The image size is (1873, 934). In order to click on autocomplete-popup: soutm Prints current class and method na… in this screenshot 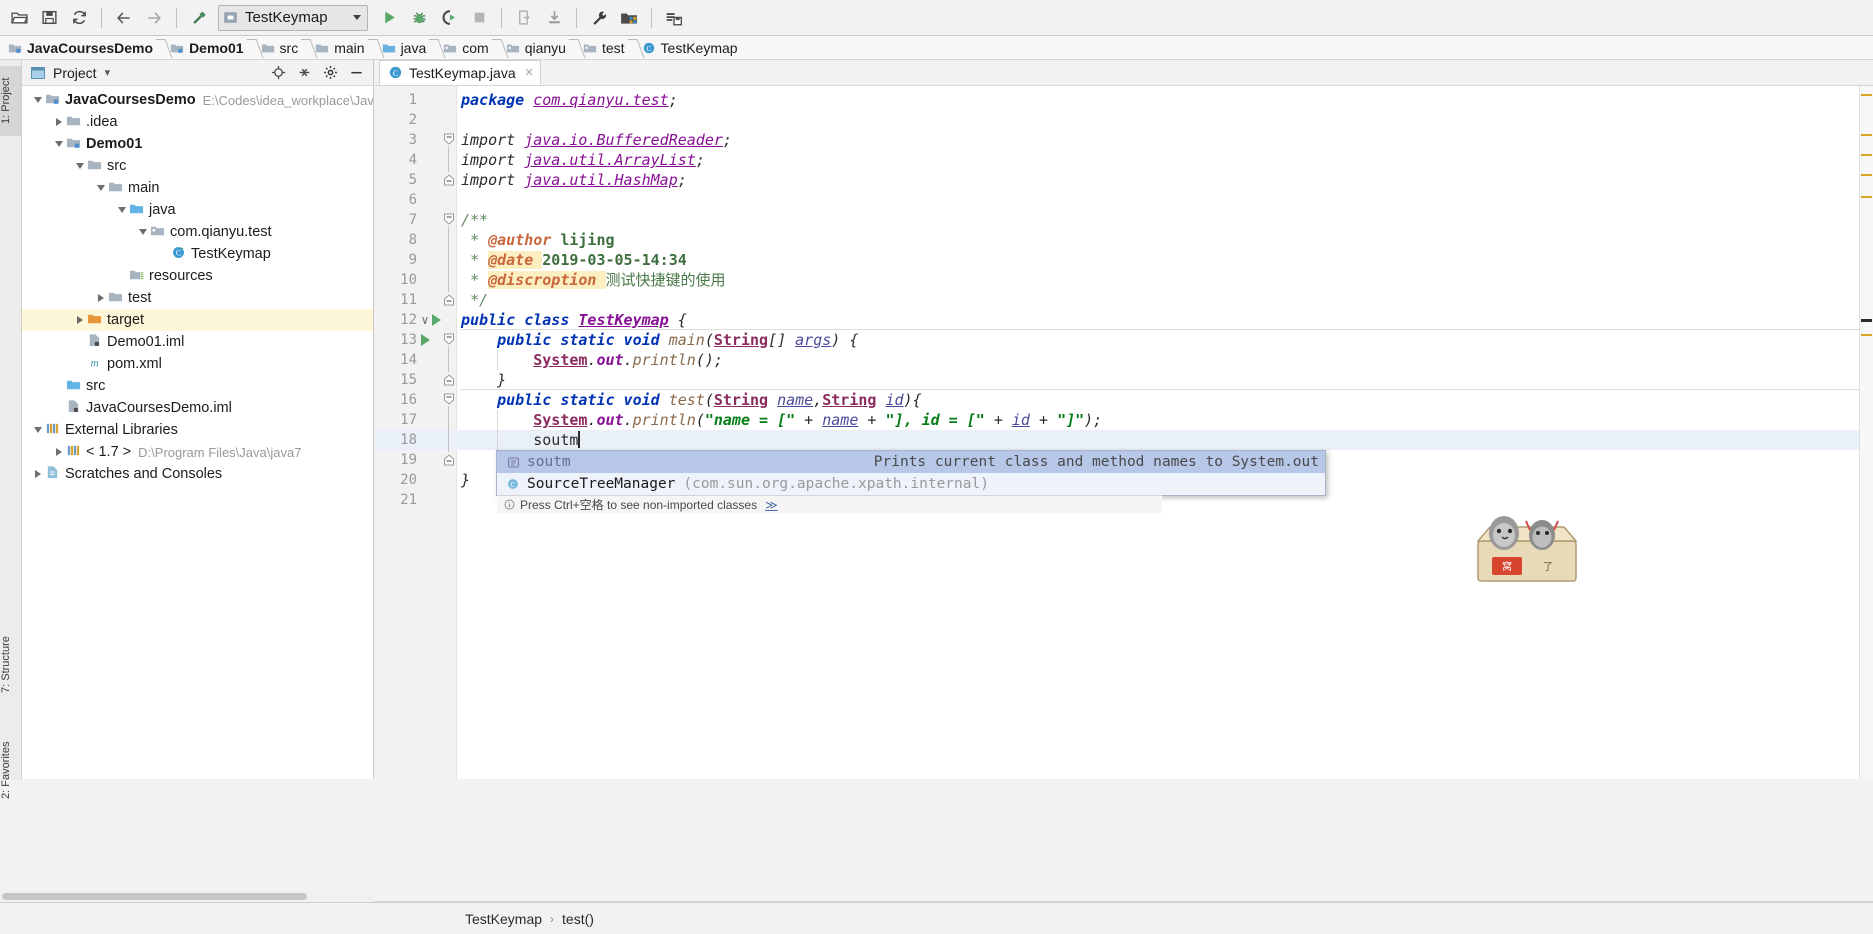, I will do `click(911, 481)`.